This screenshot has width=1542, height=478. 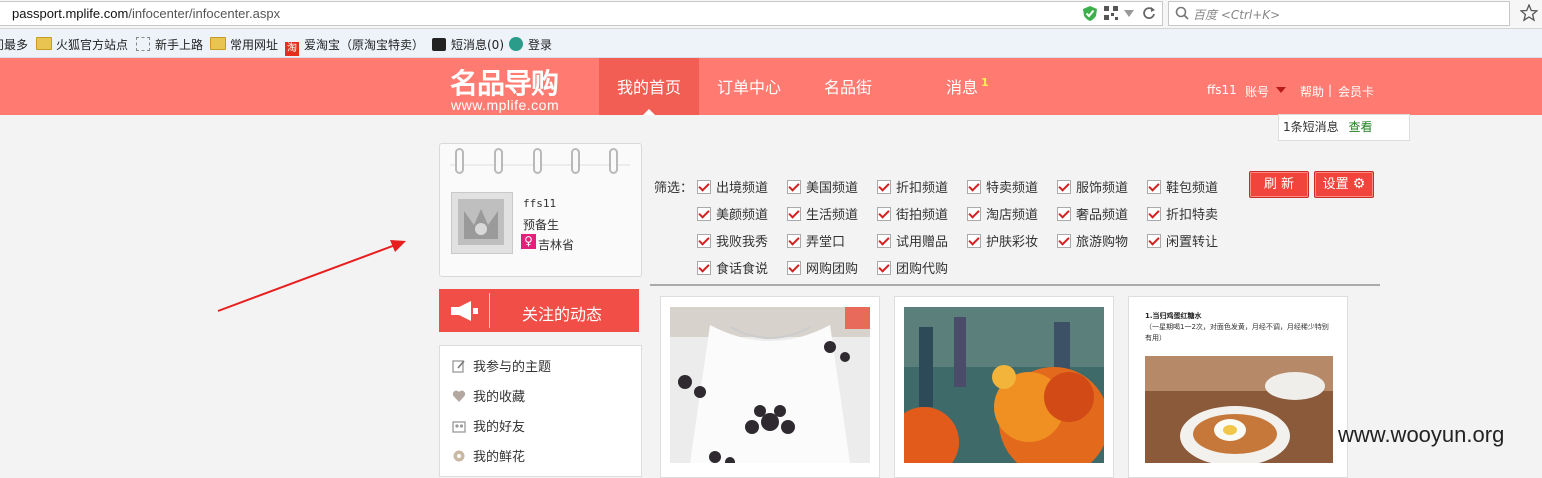 What do you see at coordinates (1149, 13) in the screenshot?
I see `reload-icon` at bounding box center [1149, 13].